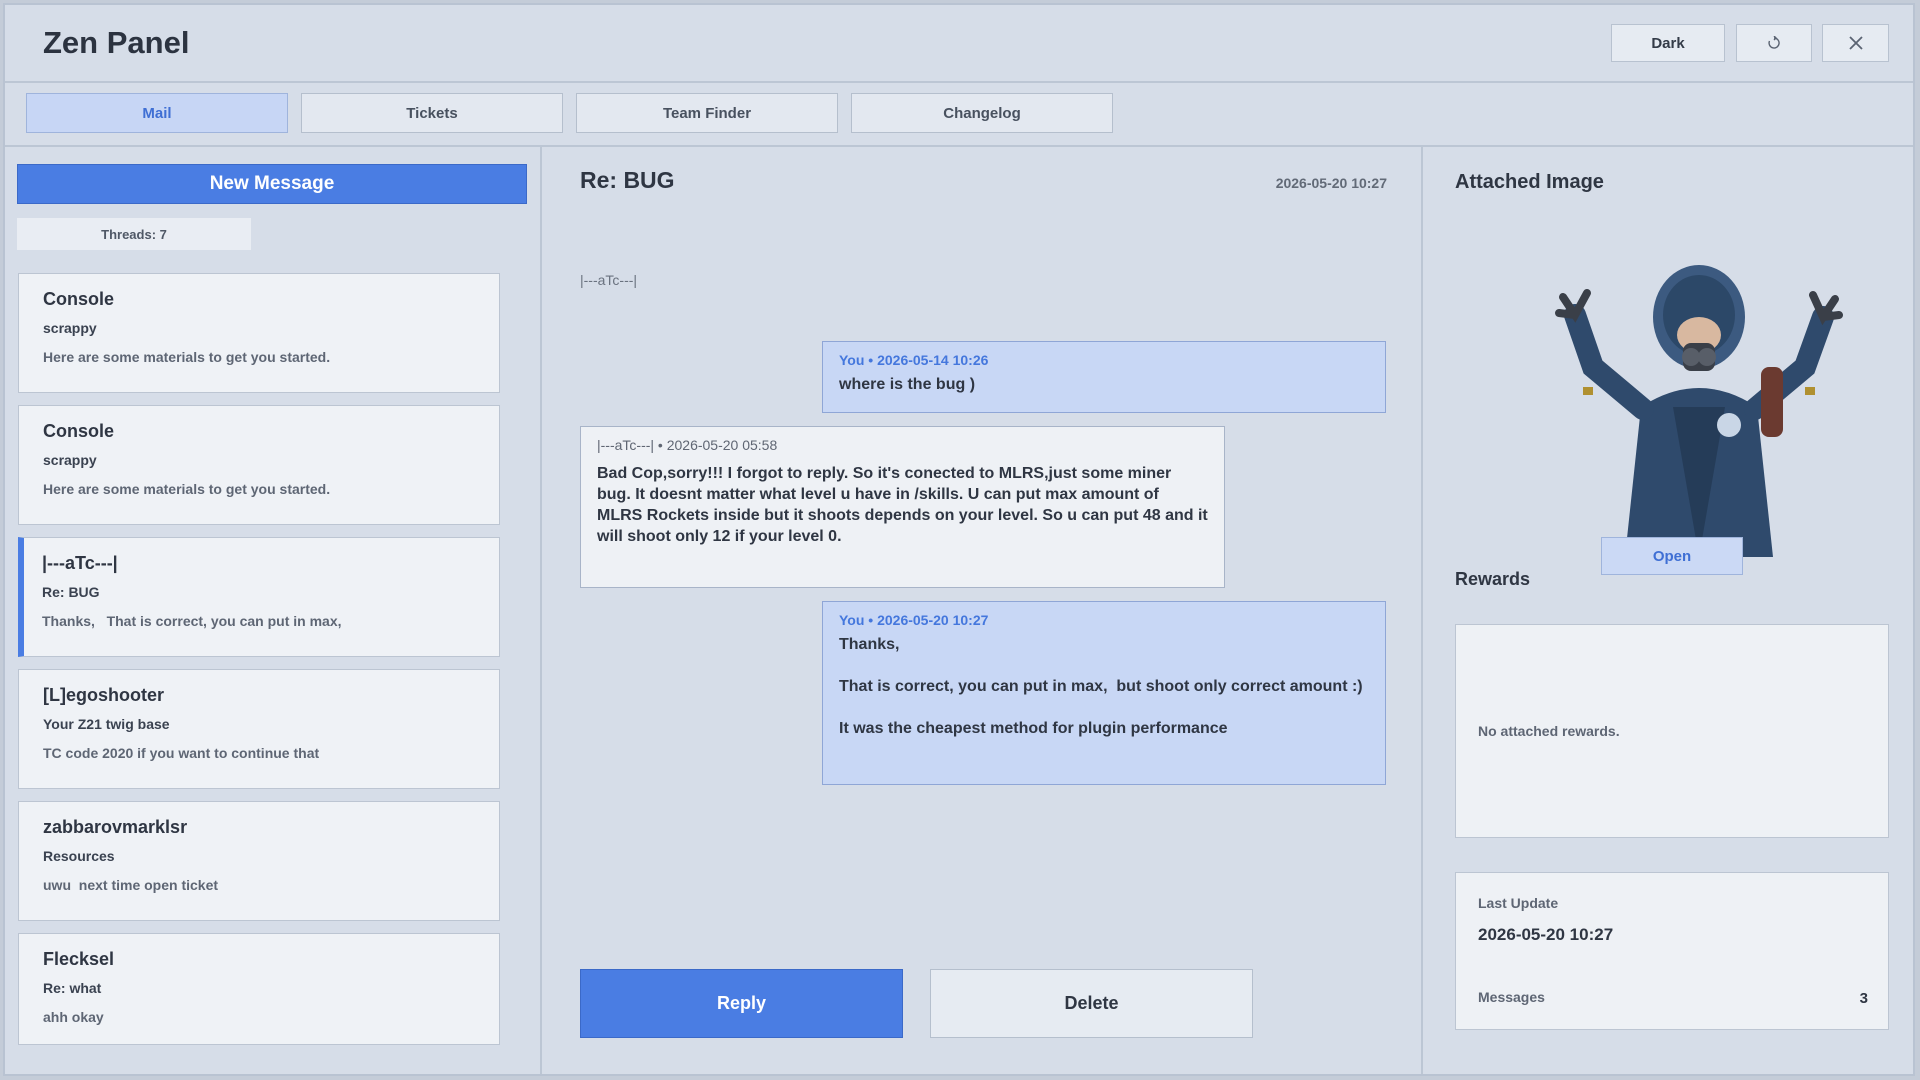  Describe the element at coordinates (79, 856) in the screenshot. I see `thread-subject: Resources` at that location.